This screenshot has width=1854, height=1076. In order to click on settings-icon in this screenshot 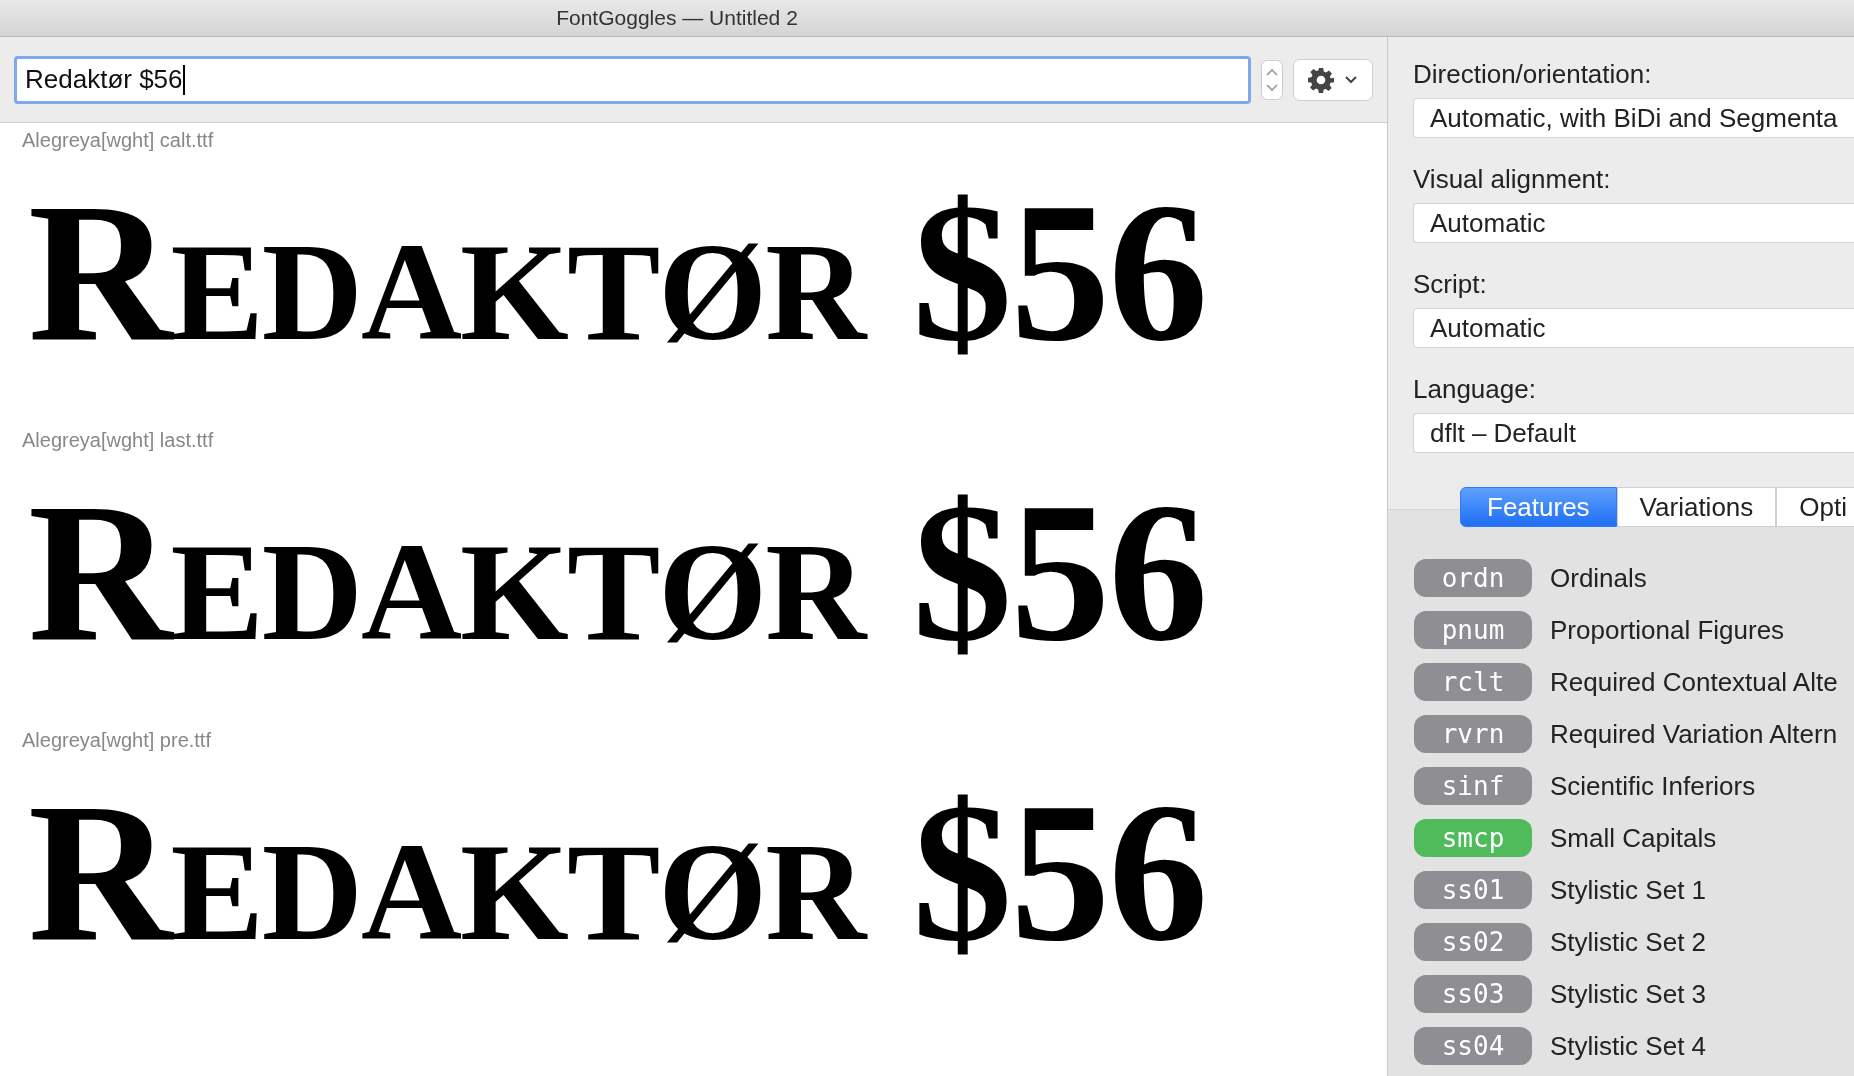, I will do `click(1321, 79)`.